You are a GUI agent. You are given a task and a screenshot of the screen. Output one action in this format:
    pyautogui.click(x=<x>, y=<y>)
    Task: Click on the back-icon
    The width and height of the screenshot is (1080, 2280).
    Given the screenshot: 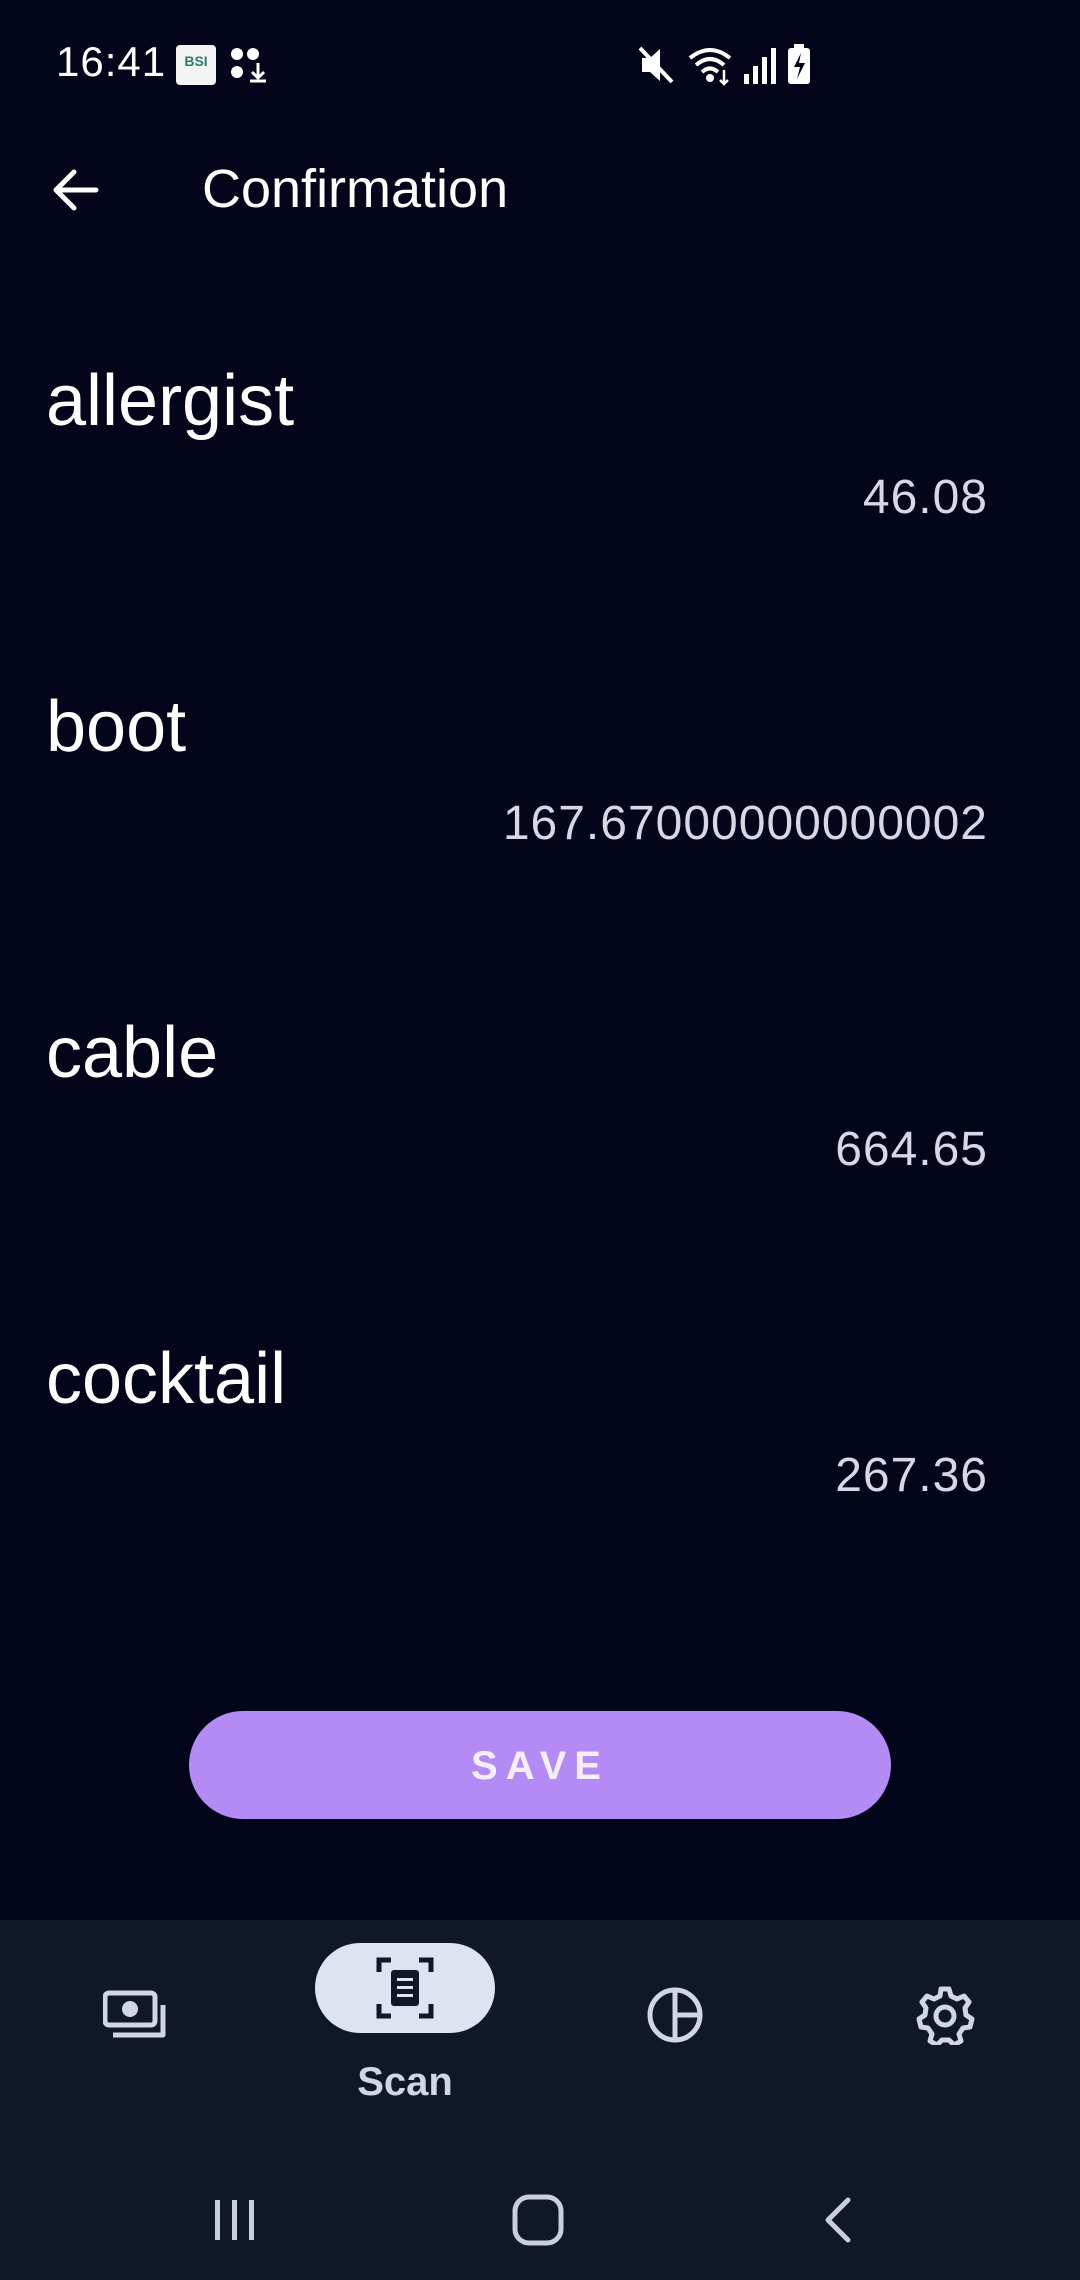 What is the action you would take?
    pyautogui.click(x=838, y=2220)
    